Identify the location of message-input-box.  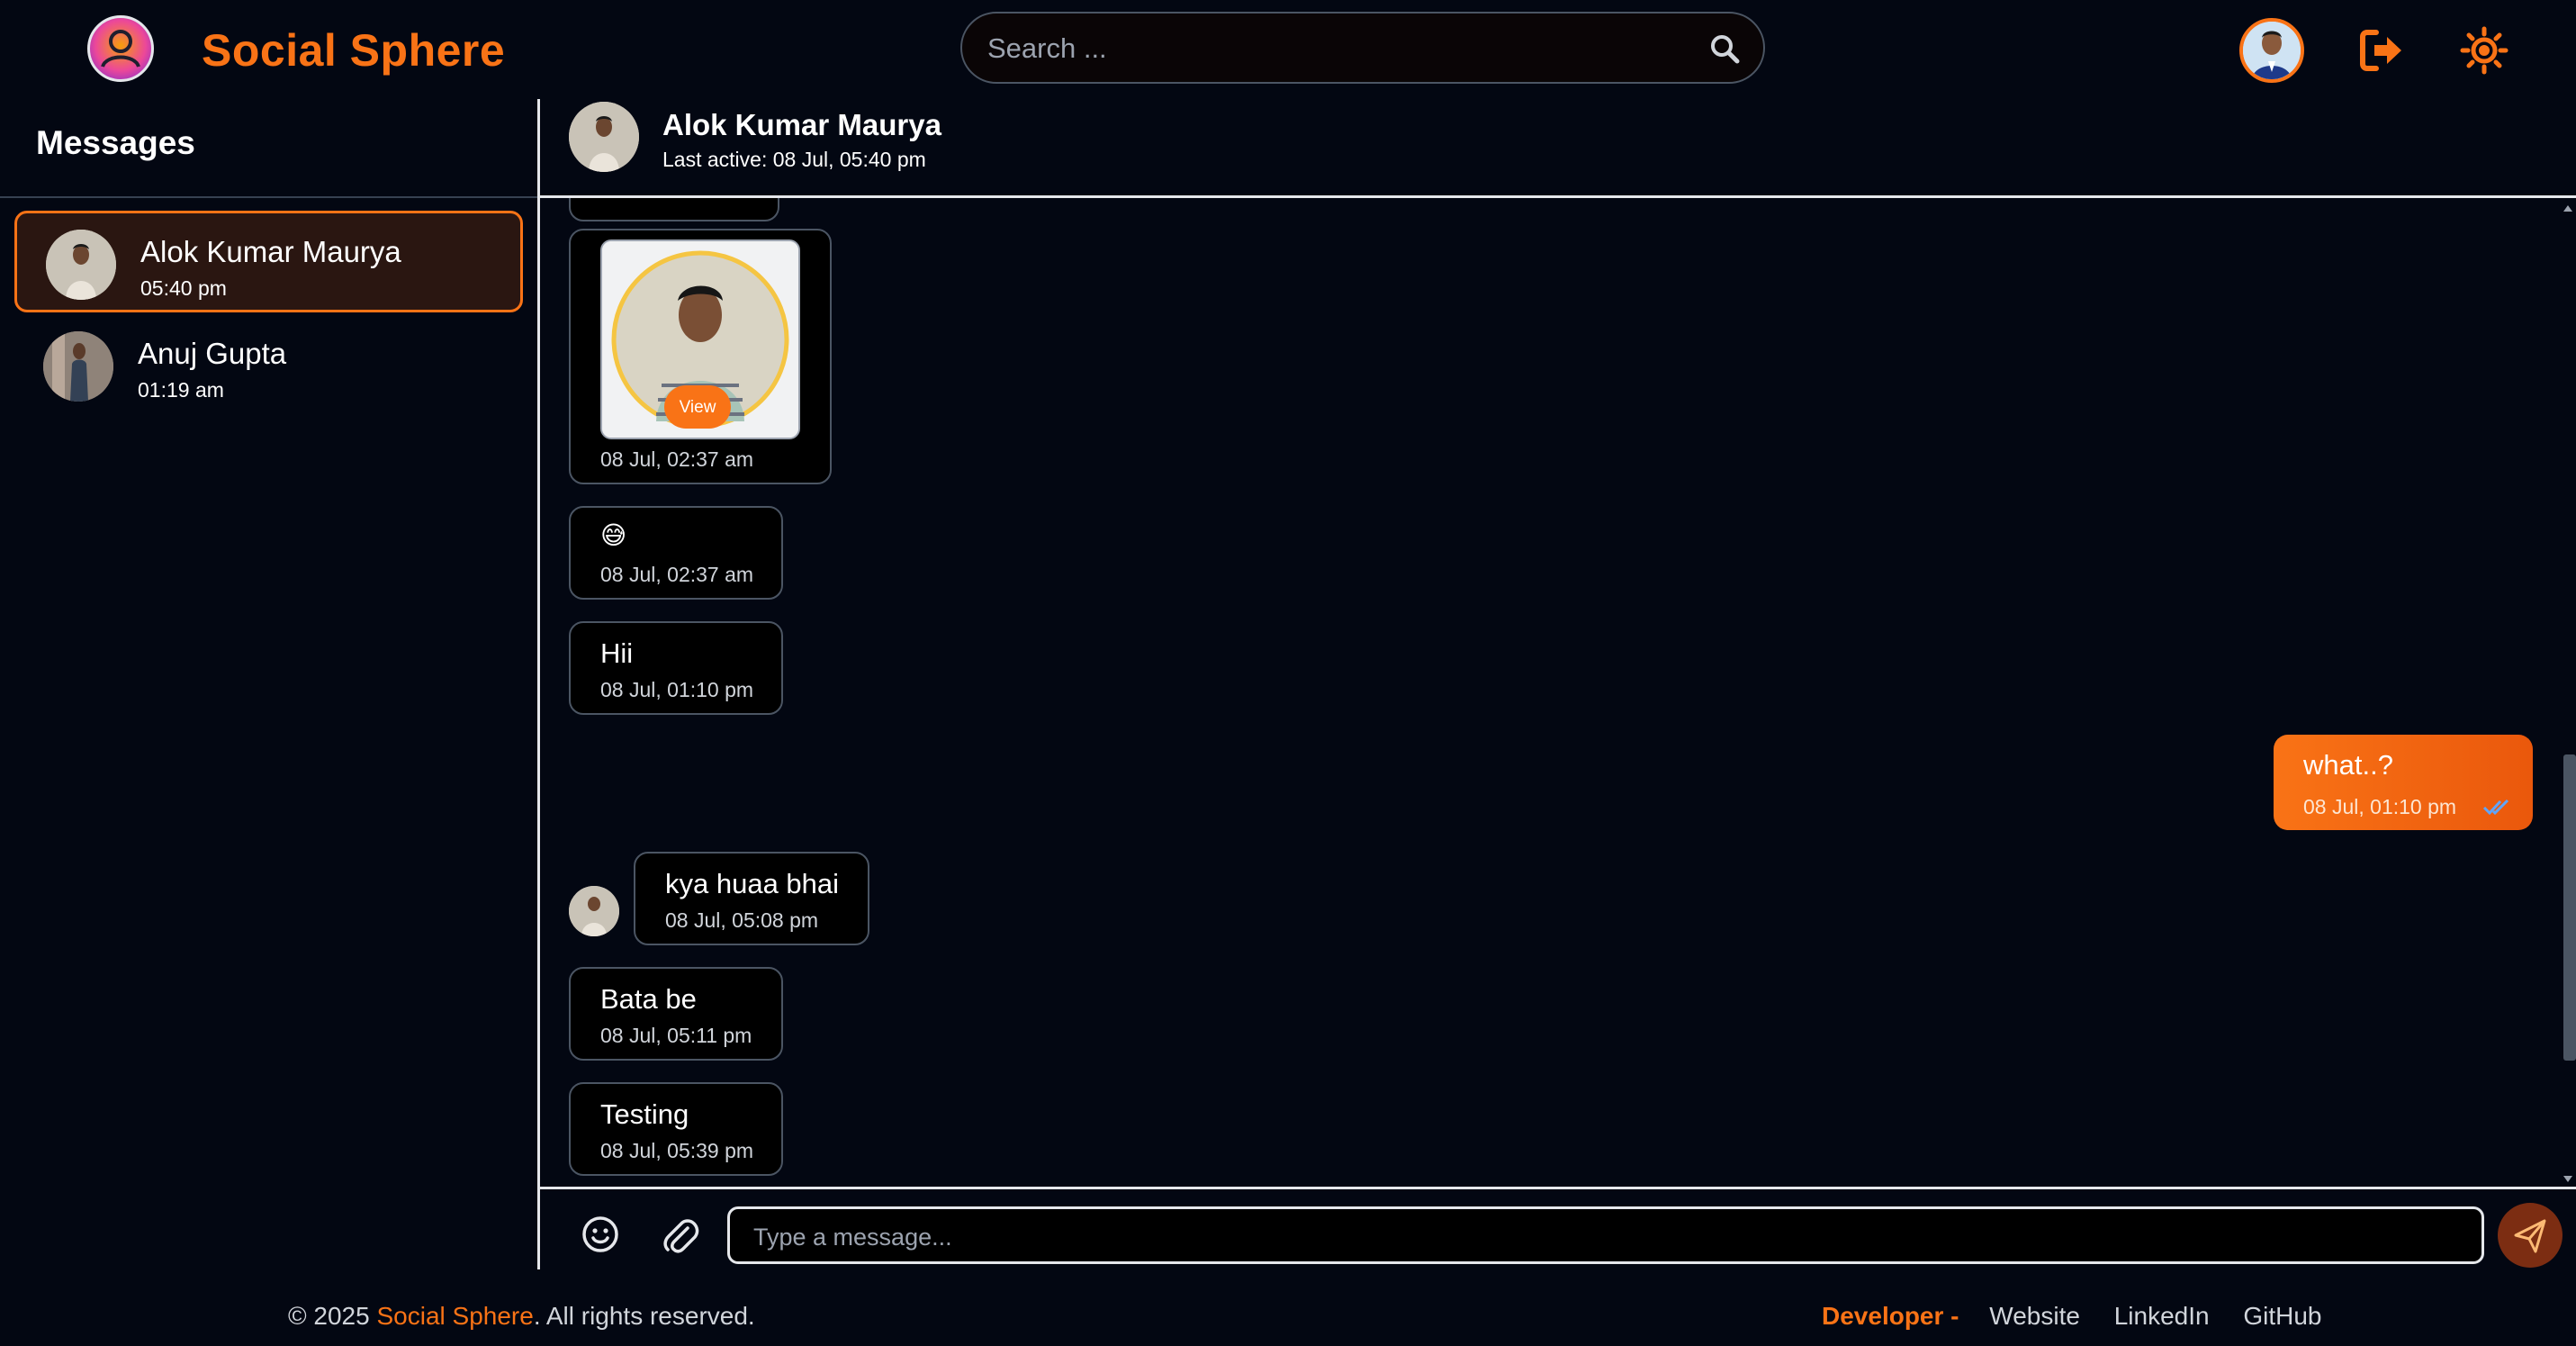
(1605, 1235).